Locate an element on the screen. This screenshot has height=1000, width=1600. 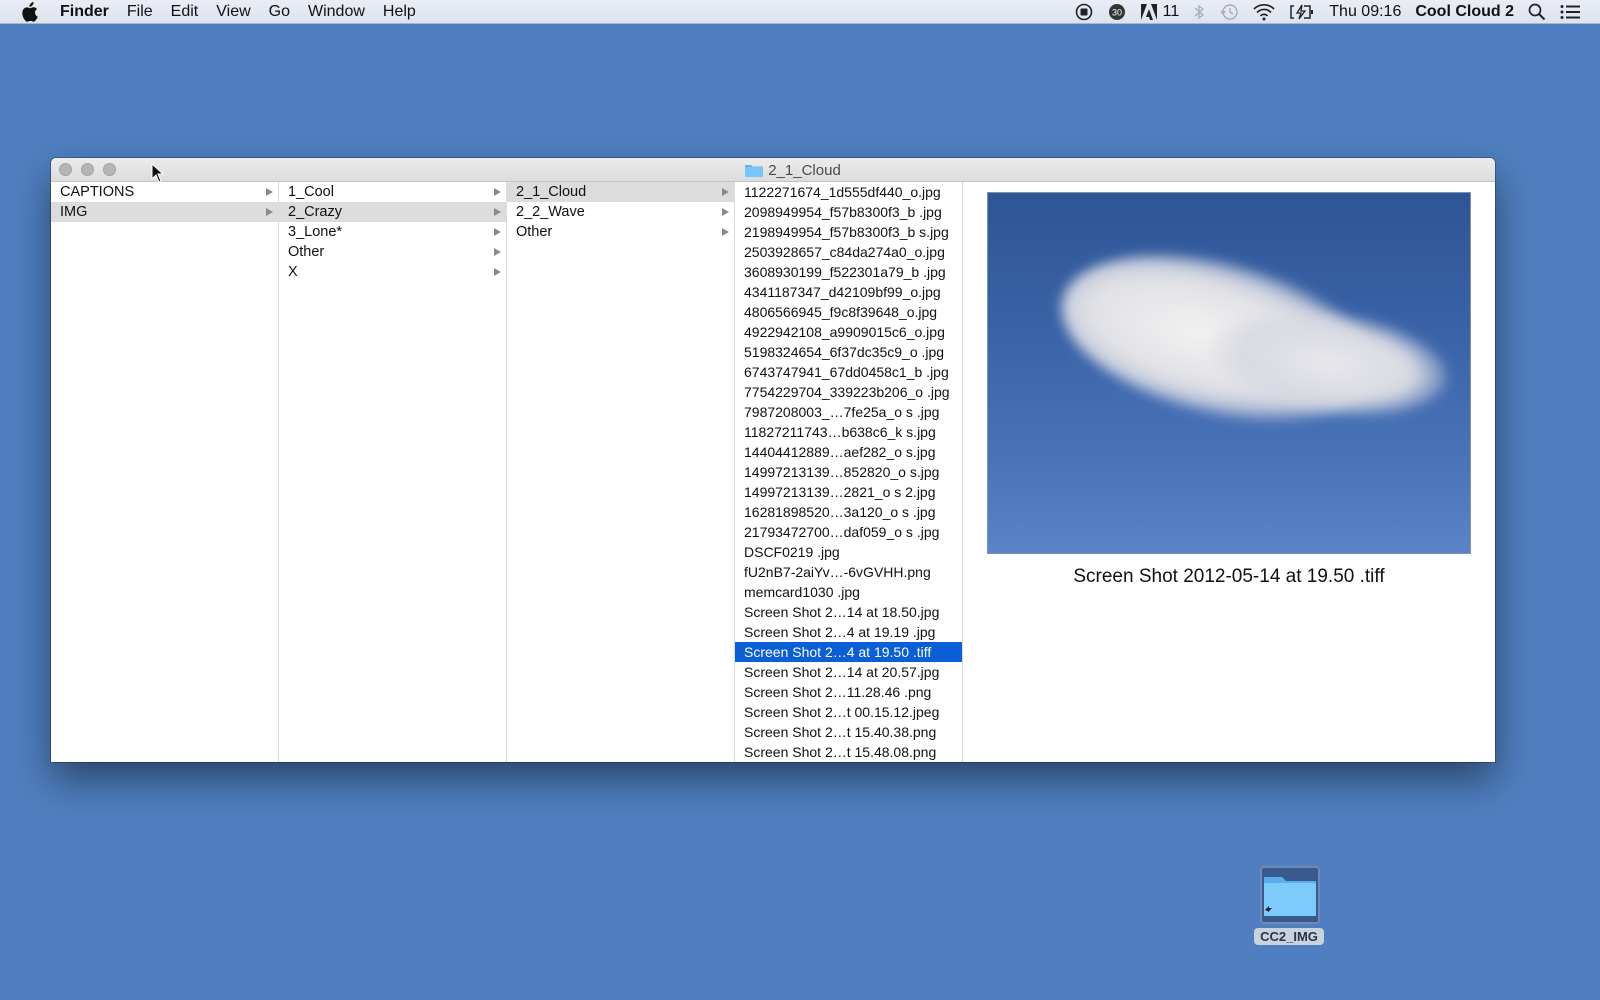
file-row: 3608930199_f522301a79_b .jpg is located at coordinates (848, 272).